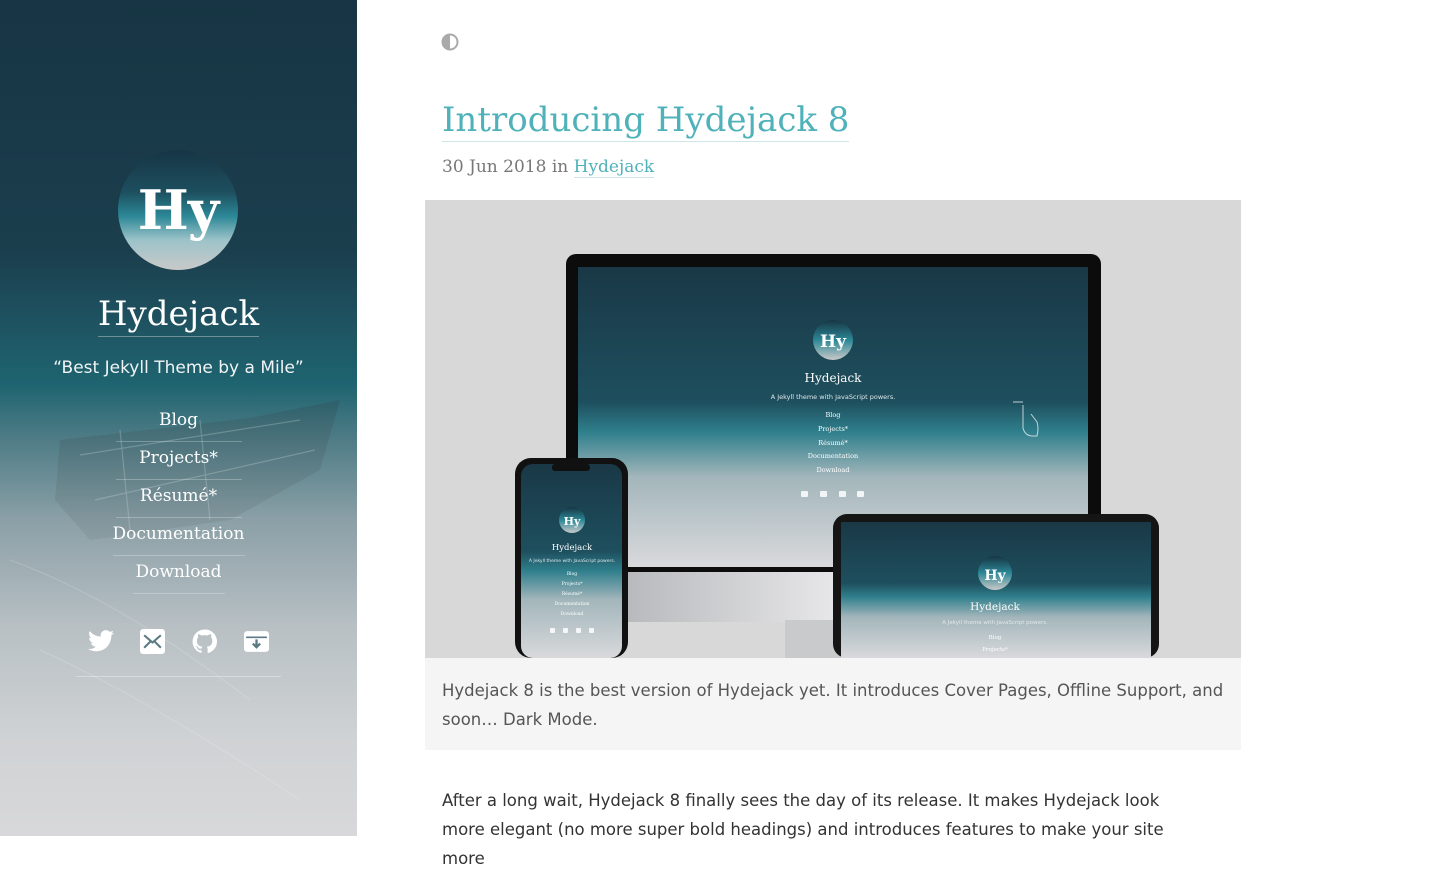 This screenshot has width=1440, height=873. Describe the element at coordinates (833, 456) in the screenshot. I see `mockup-monitor-nav-documentation: Documentation` at that location.